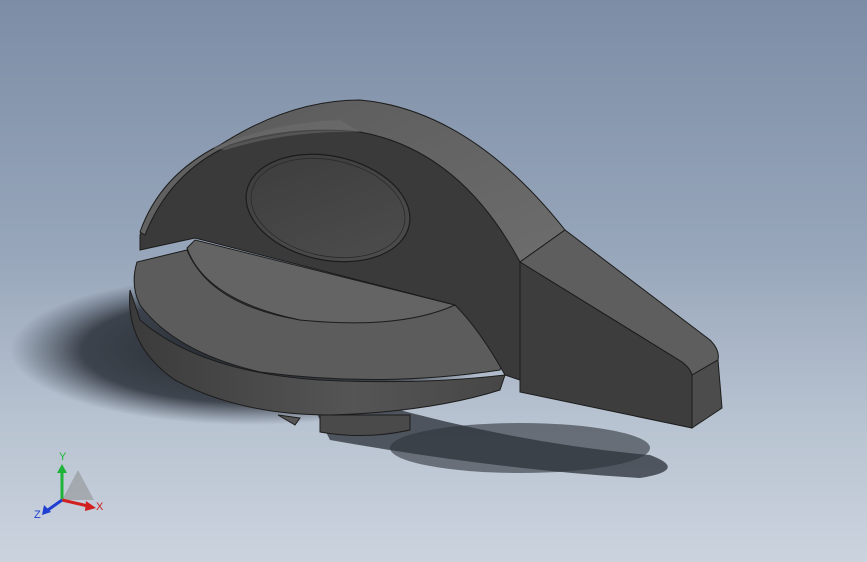 This screenshot has height=562, width=867. What do you see at coordinates (78, 485) in the screenshot?
I see `triad-origin` at bounding box center [78, 485].